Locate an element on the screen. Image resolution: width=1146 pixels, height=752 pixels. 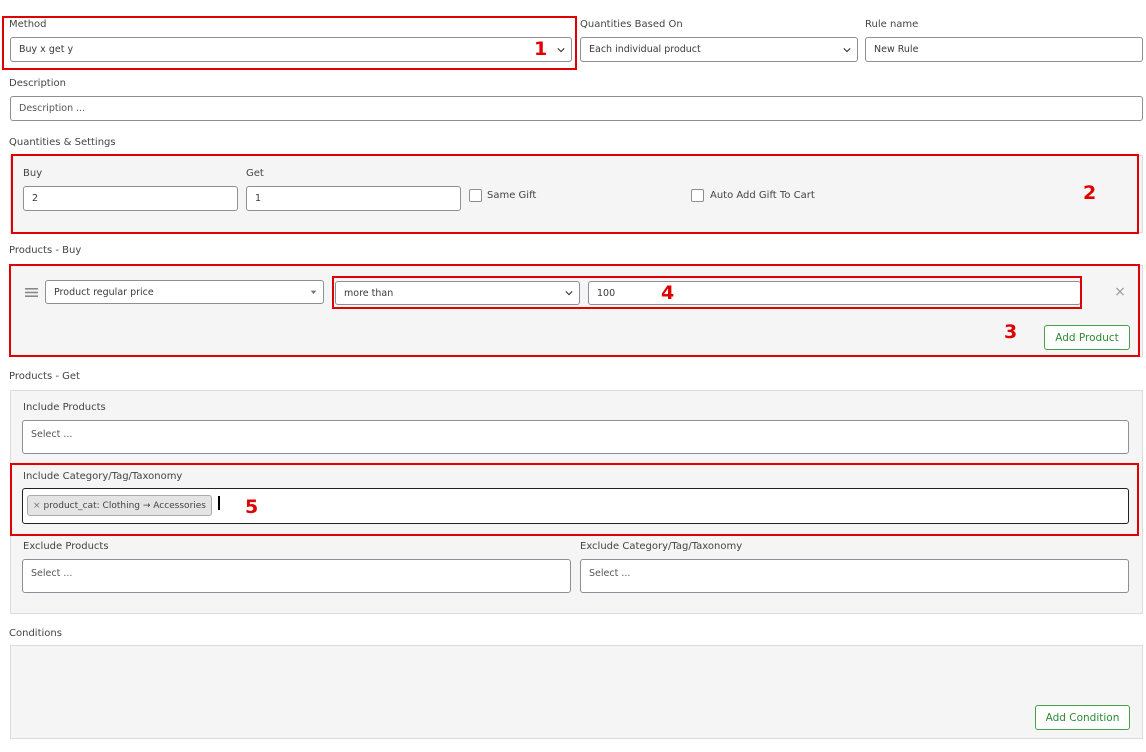
annotation-marker-1: 1 is located at coordinates (541, 49).